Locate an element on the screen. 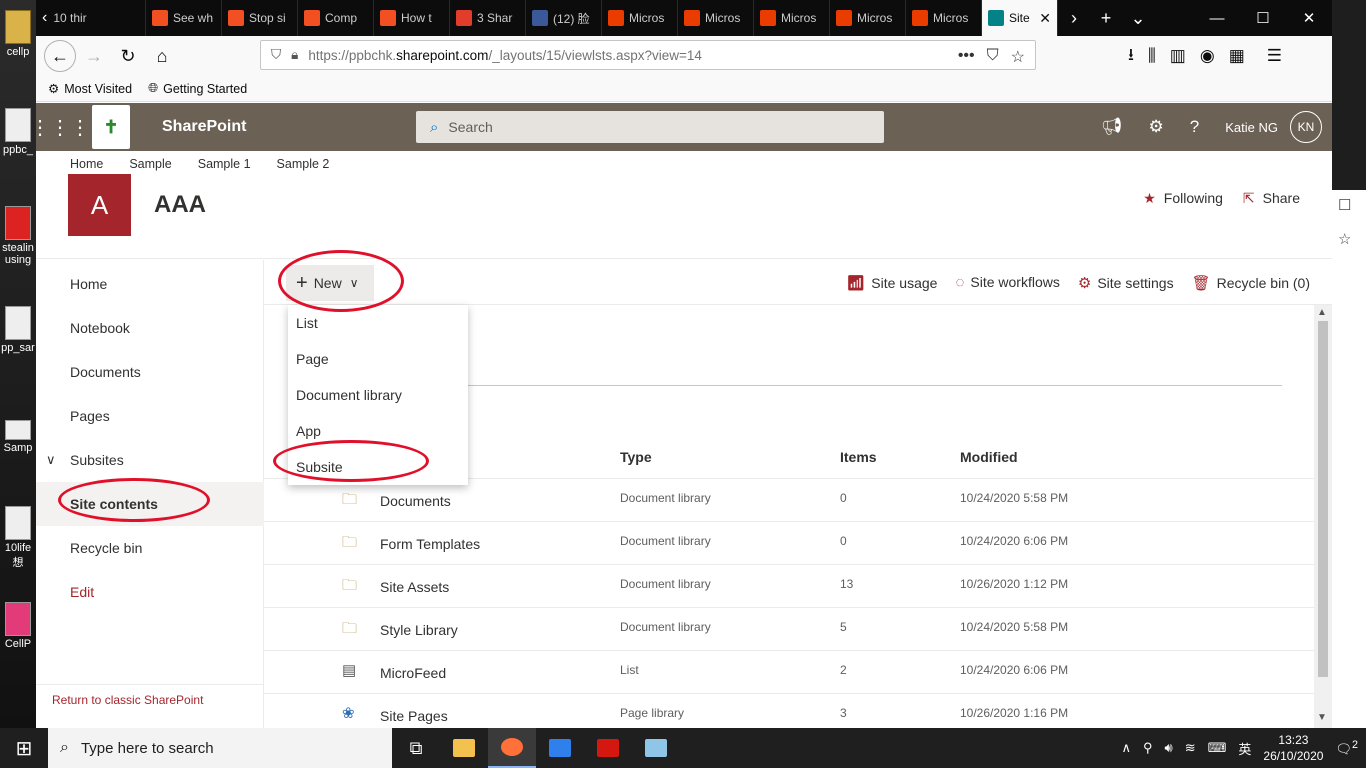 The width and height of the screenshot is (1366, 768). menu-item-document-library: Document library is located at coordinates (378, 395).